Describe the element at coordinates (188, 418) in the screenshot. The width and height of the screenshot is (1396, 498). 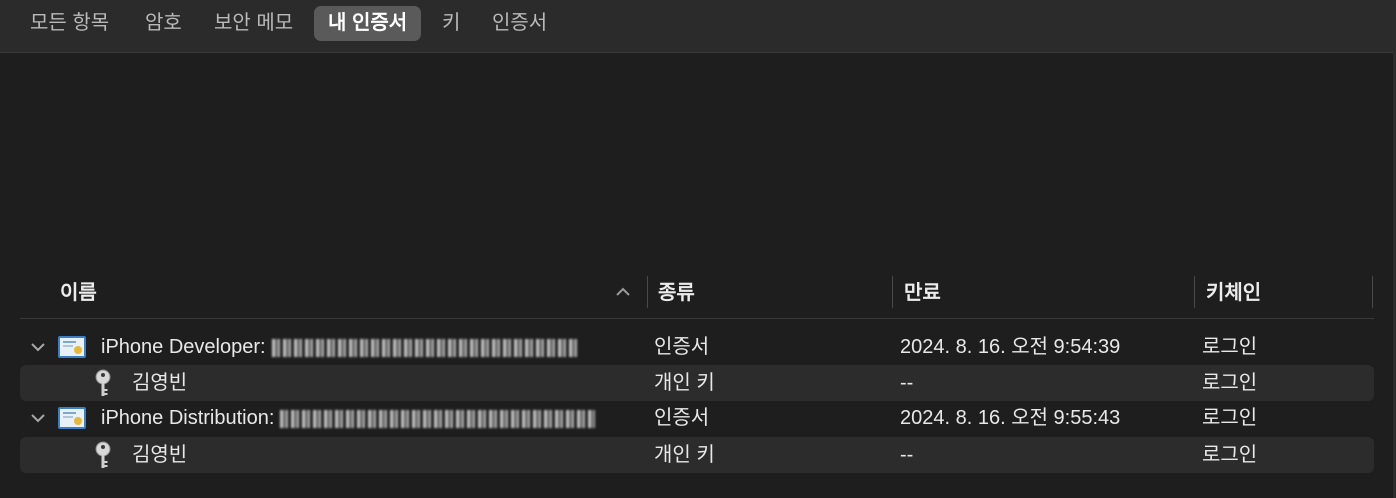
I see `item-name-text: iPhone Distribution:` at that location.